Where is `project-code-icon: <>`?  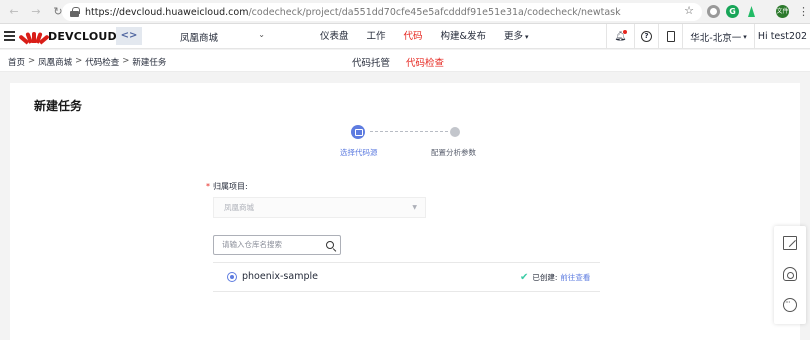 project-code-icon: <> is located at coordinates (129, 36).